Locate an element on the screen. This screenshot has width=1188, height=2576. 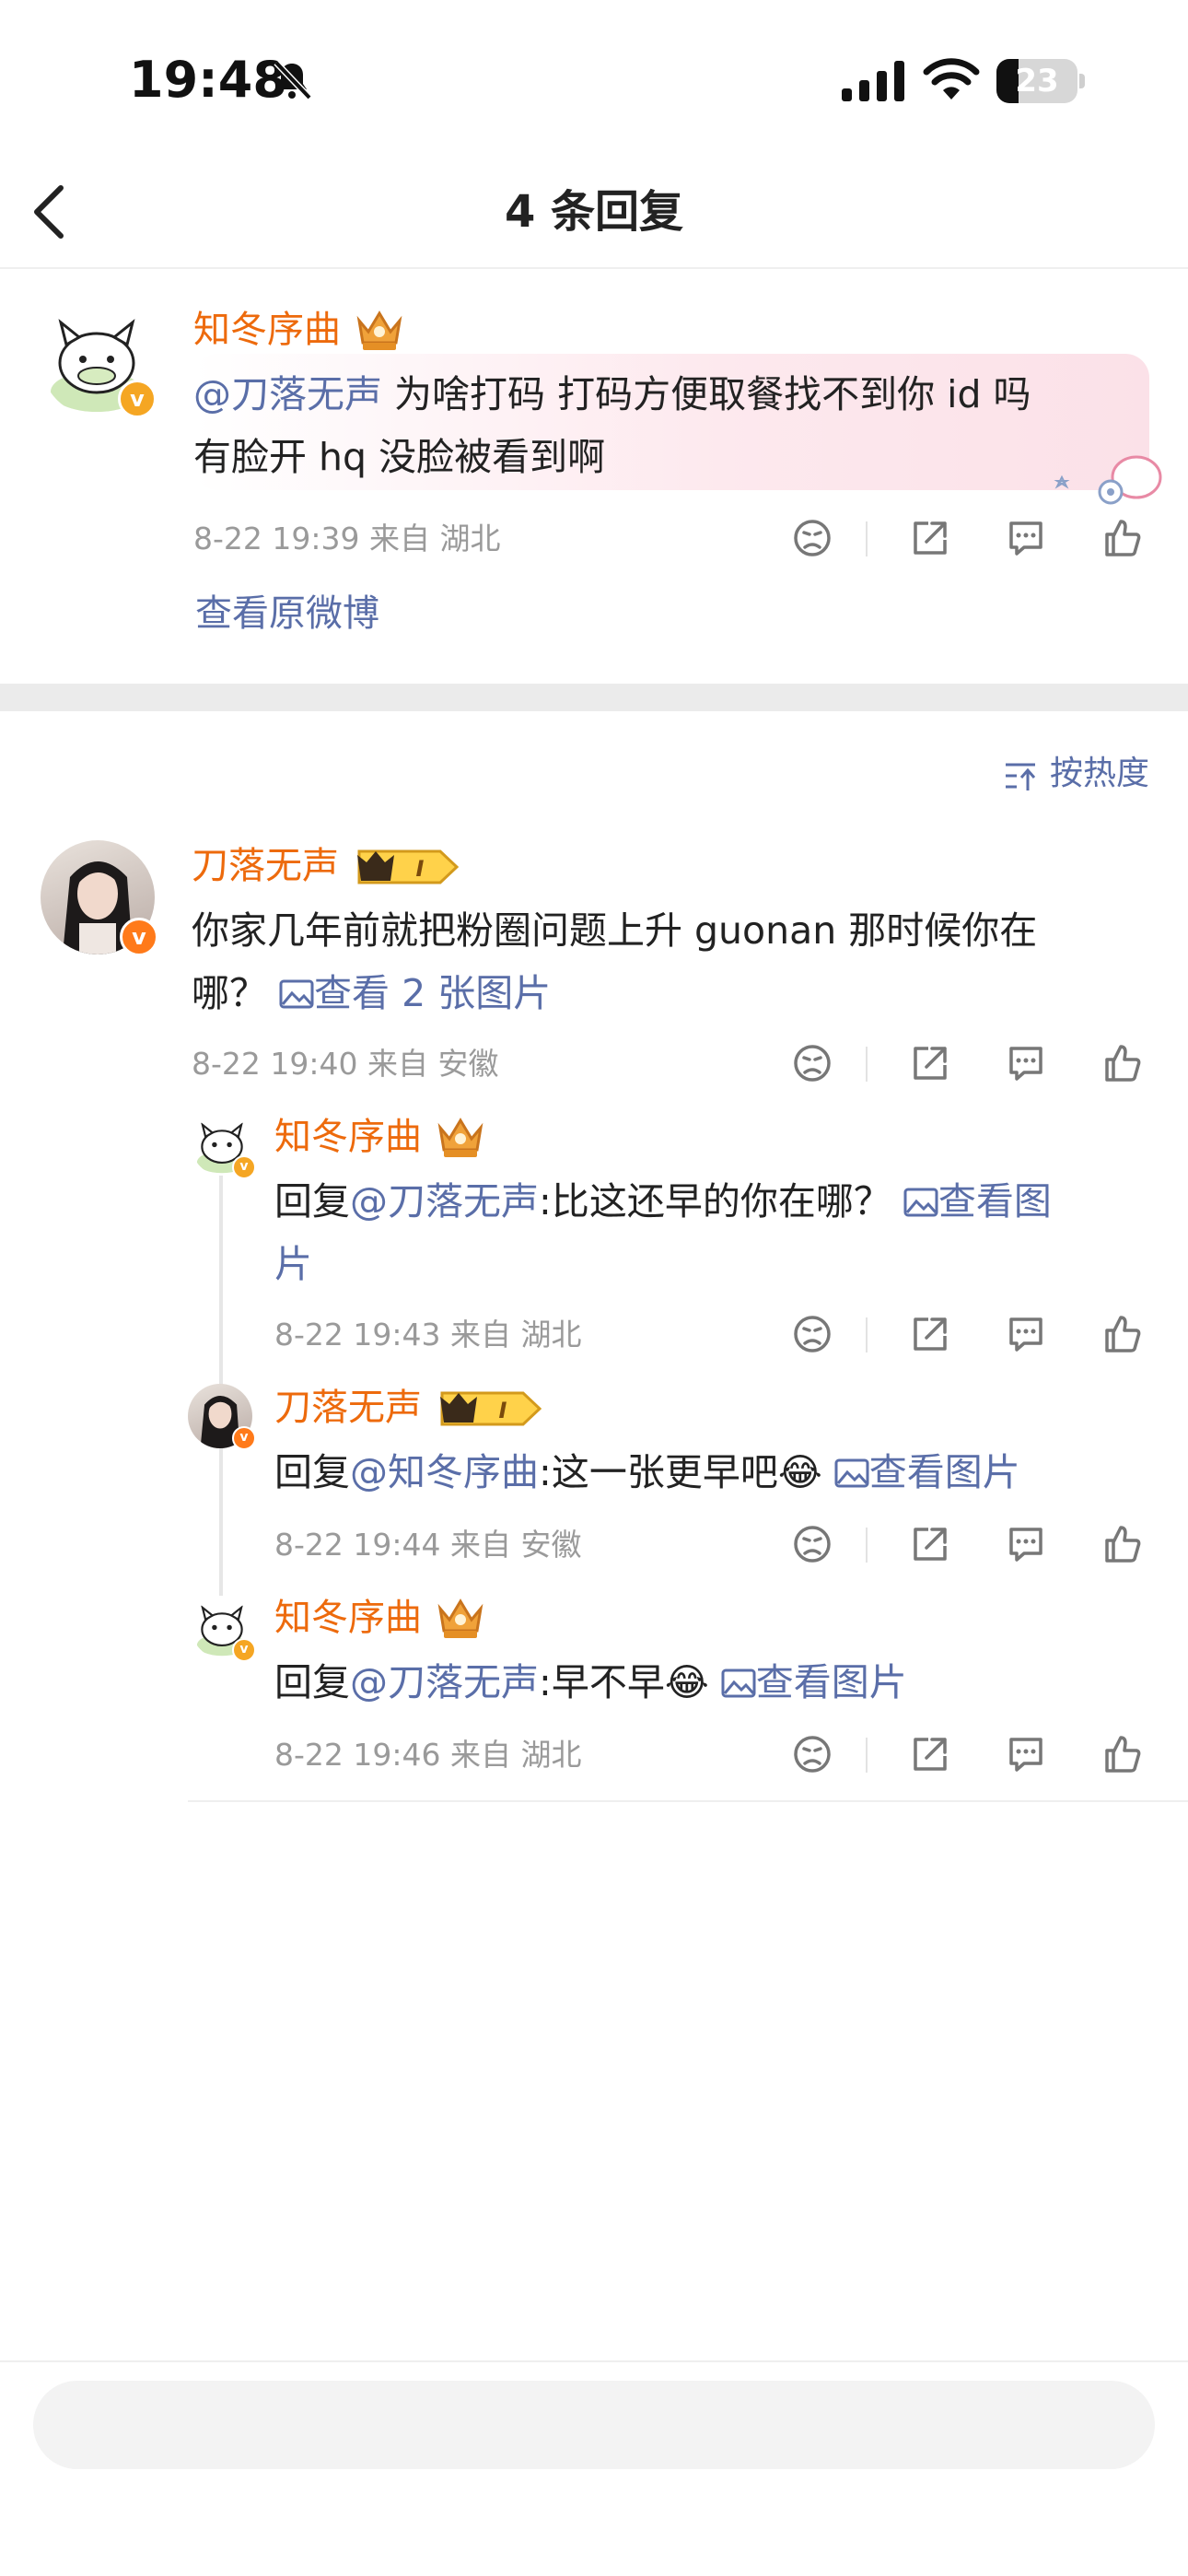
bell-slash-icon is located at coordinates (293, 80).